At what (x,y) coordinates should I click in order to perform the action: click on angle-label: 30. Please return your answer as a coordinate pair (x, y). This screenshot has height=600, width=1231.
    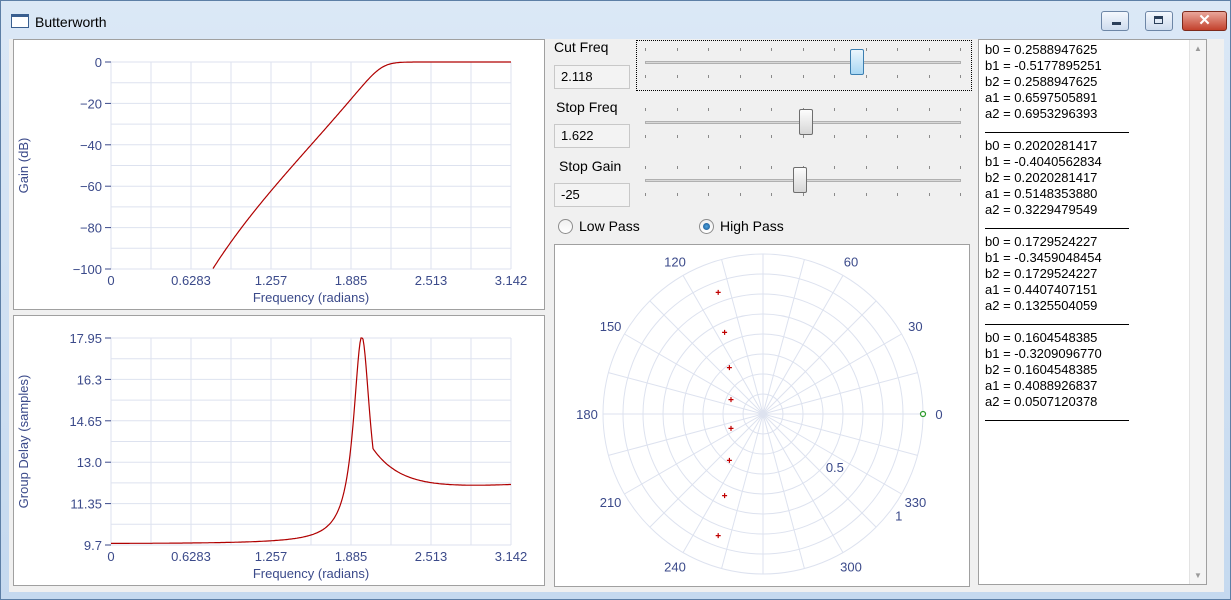
    Looking at the image, I should click on (915, 326).